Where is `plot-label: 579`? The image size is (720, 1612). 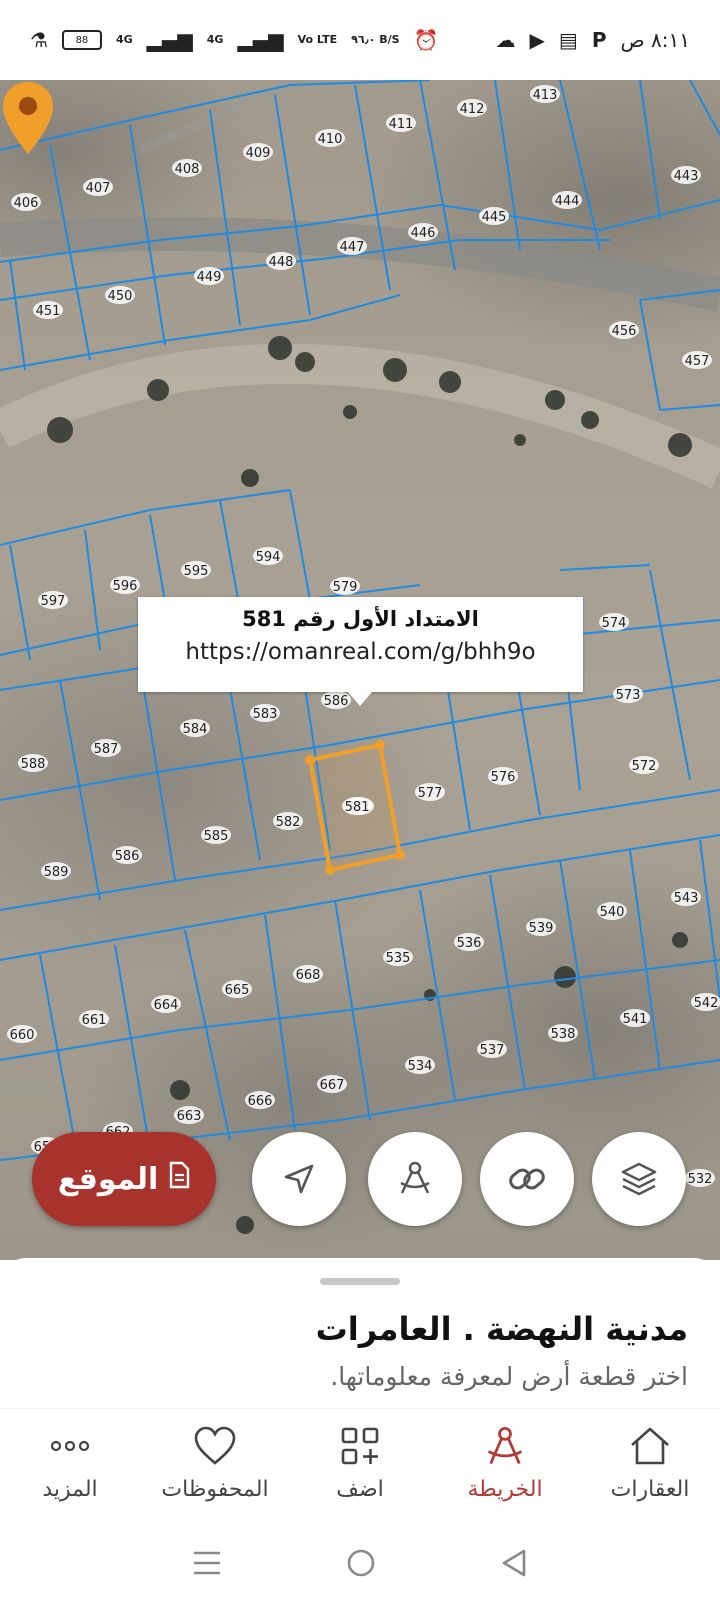 plot-label: 579 is located at coordinates (345, 586).